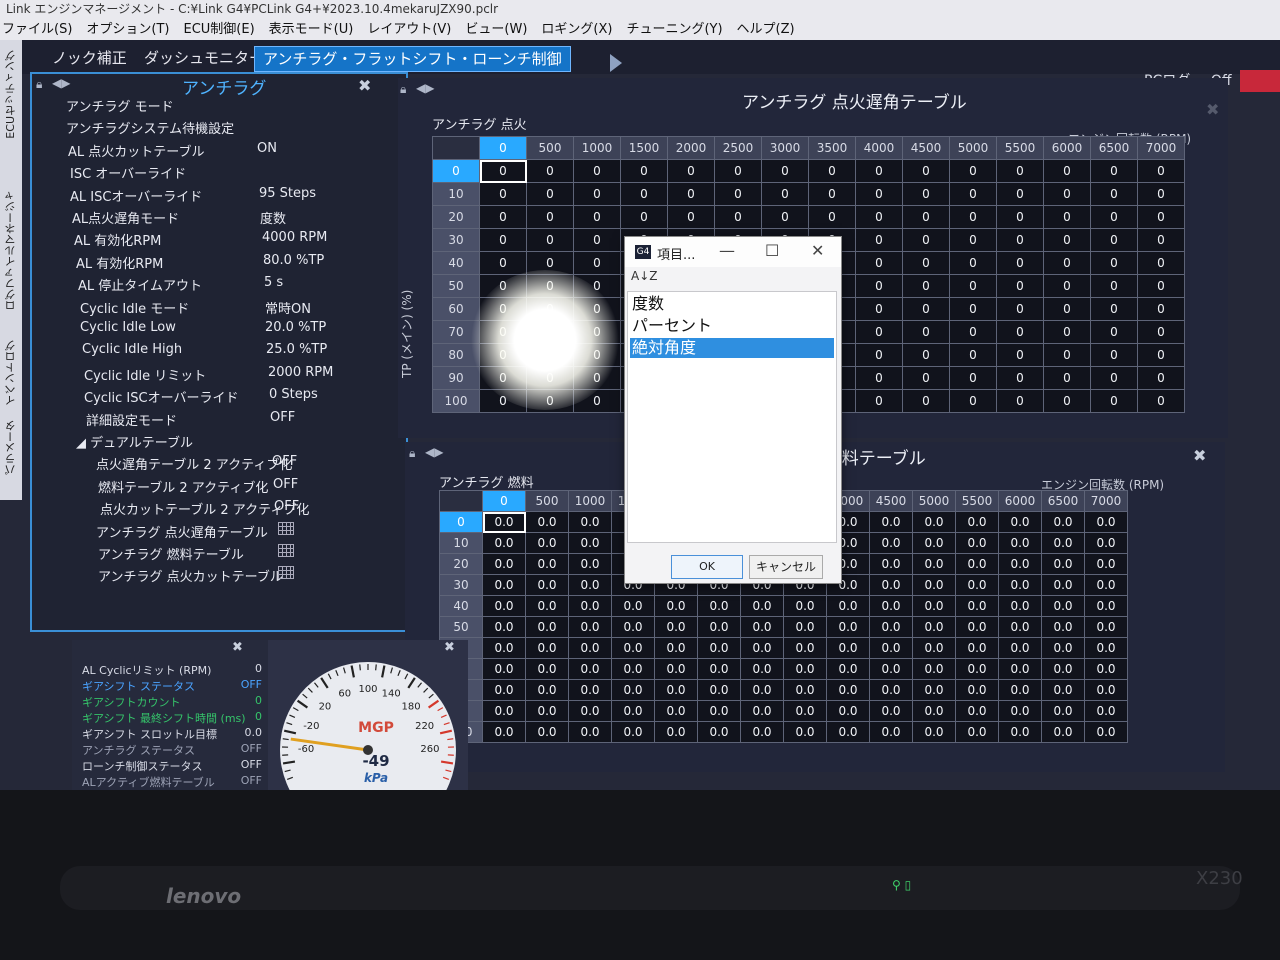  What do you see at coordinates (127, 27) in the screenshot?
I see `menu-item-1: オプション(T)` at bounding box center [127, 27].